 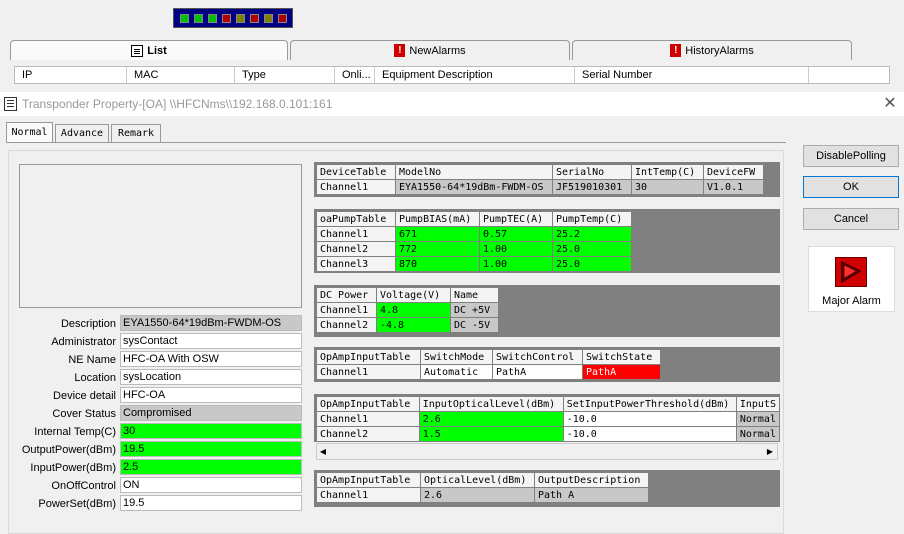 I want to click on scroll-right-arrow-icon: ▶, so click(x=770, y=451).